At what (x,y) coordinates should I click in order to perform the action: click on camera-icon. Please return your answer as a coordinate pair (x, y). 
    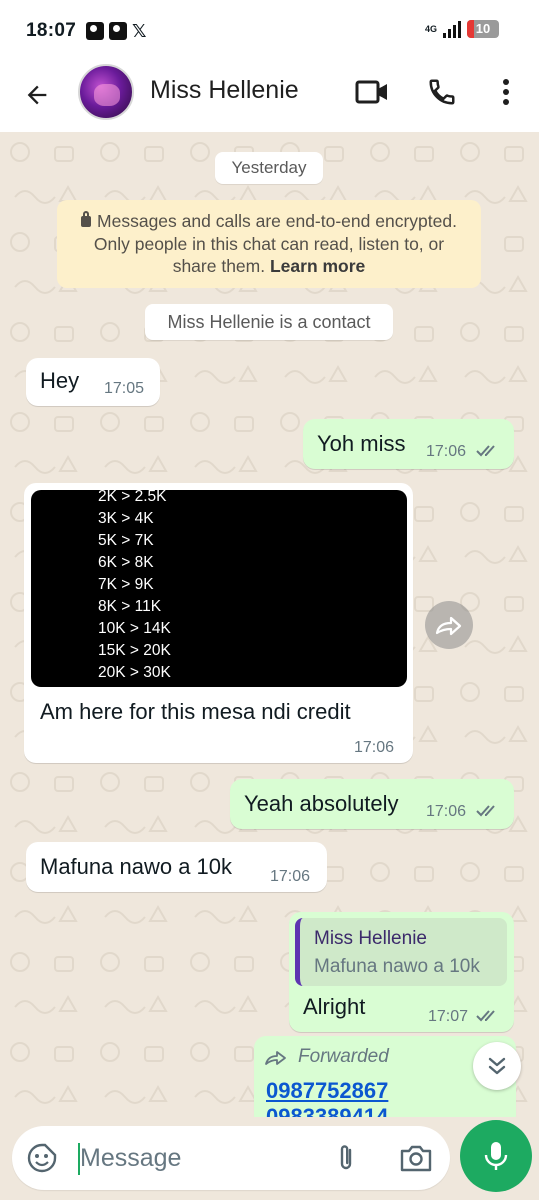
    Looking at the image, I should click on (416, 1158).